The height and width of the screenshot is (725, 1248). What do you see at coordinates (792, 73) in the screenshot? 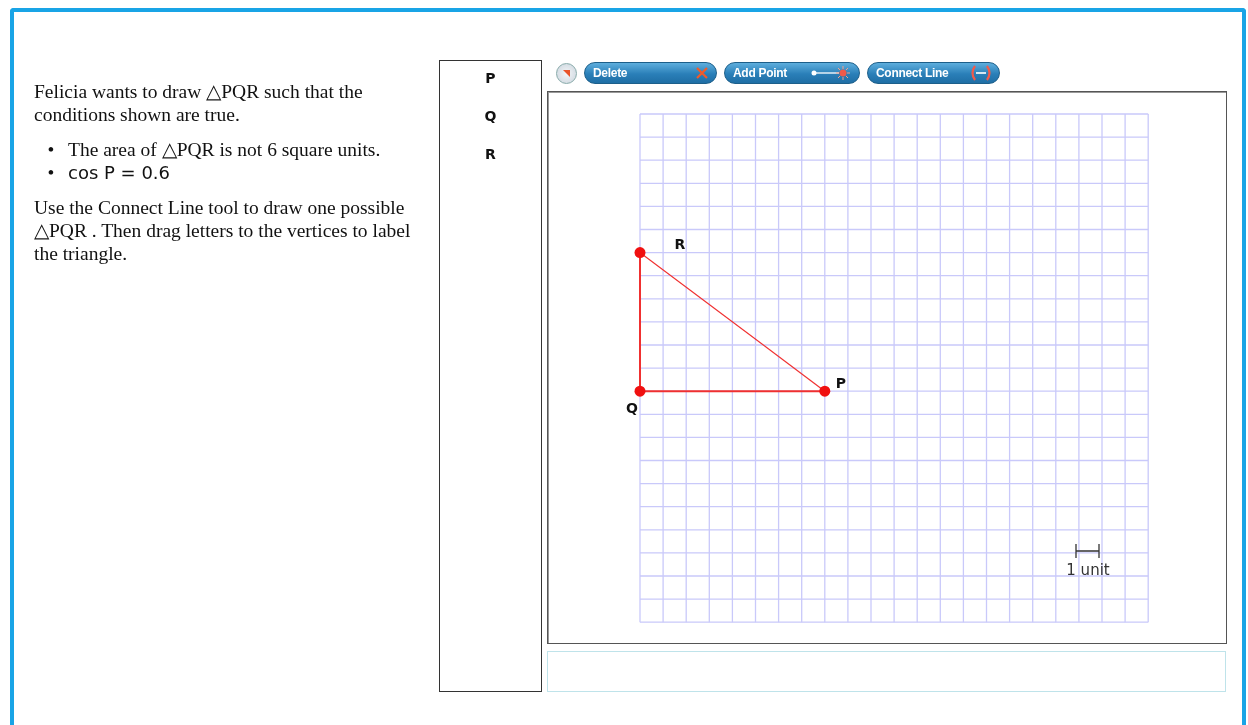
I see `add-point-button: Add Point` at bounding box center [792, 73].